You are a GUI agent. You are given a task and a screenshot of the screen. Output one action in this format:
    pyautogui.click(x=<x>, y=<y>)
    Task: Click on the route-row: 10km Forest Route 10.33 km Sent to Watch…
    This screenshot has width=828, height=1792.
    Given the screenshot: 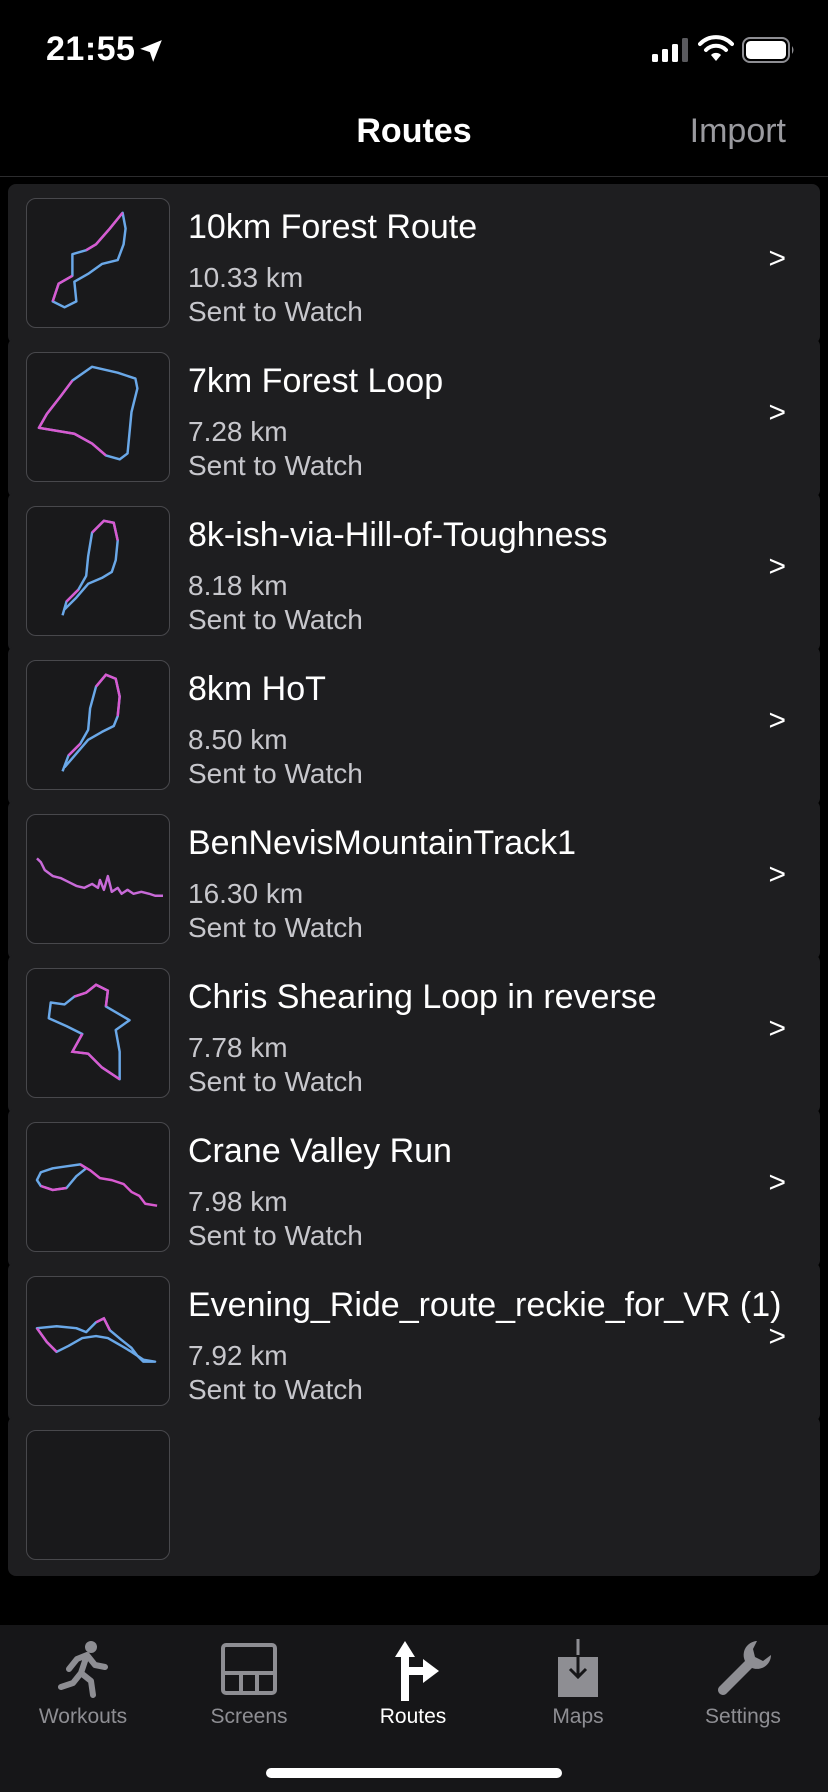 What is the action you would take?
    pyautogui.click(x=414, y=264)
    